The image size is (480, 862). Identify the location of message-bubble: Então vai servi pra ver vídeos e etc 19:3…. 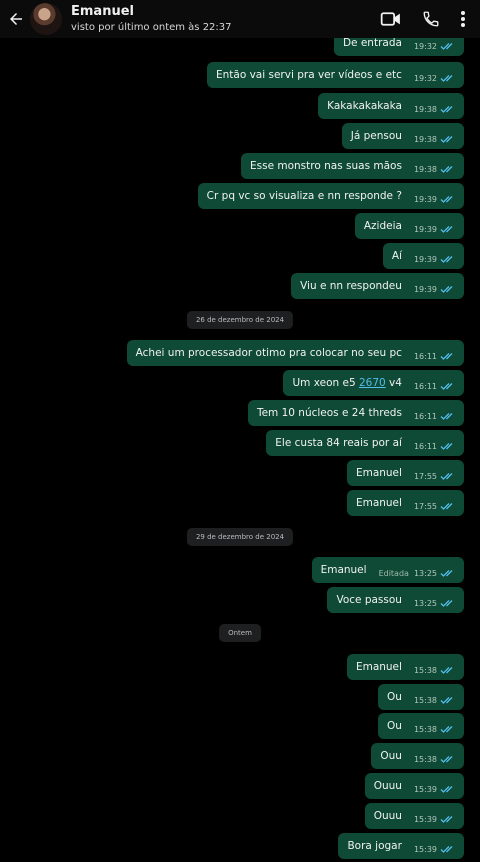
(335, 75).